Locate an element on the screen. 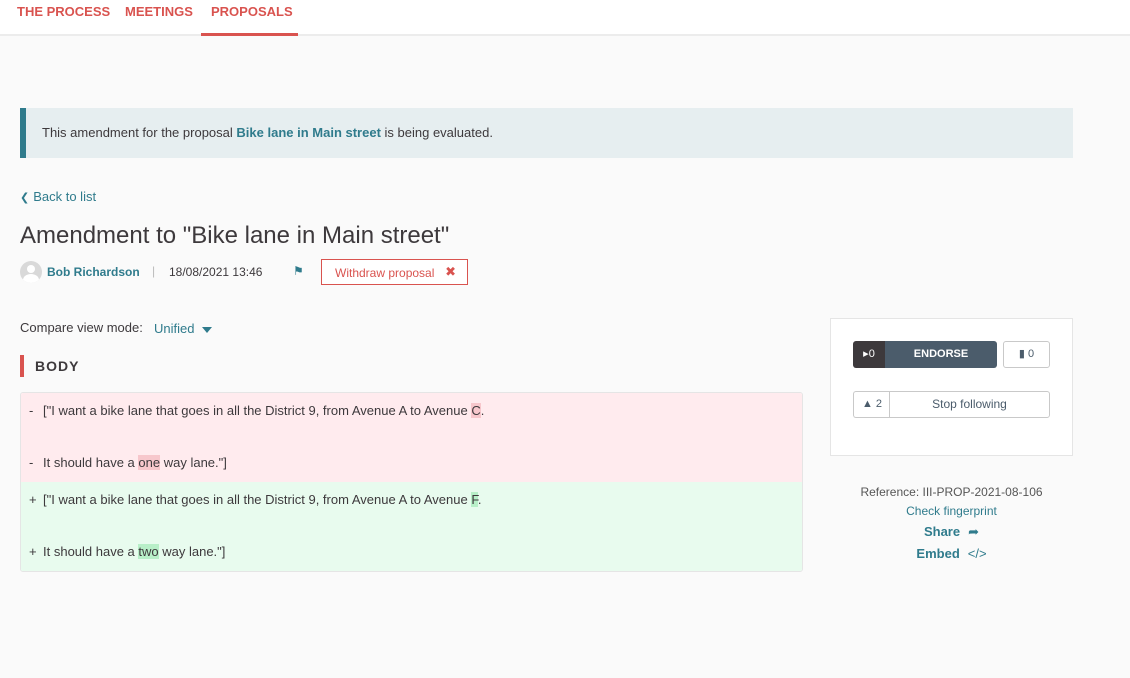 The height and width of the screenshot is (678, 1130). stop-following-button: Stop following is located at coordinates (969, 404).